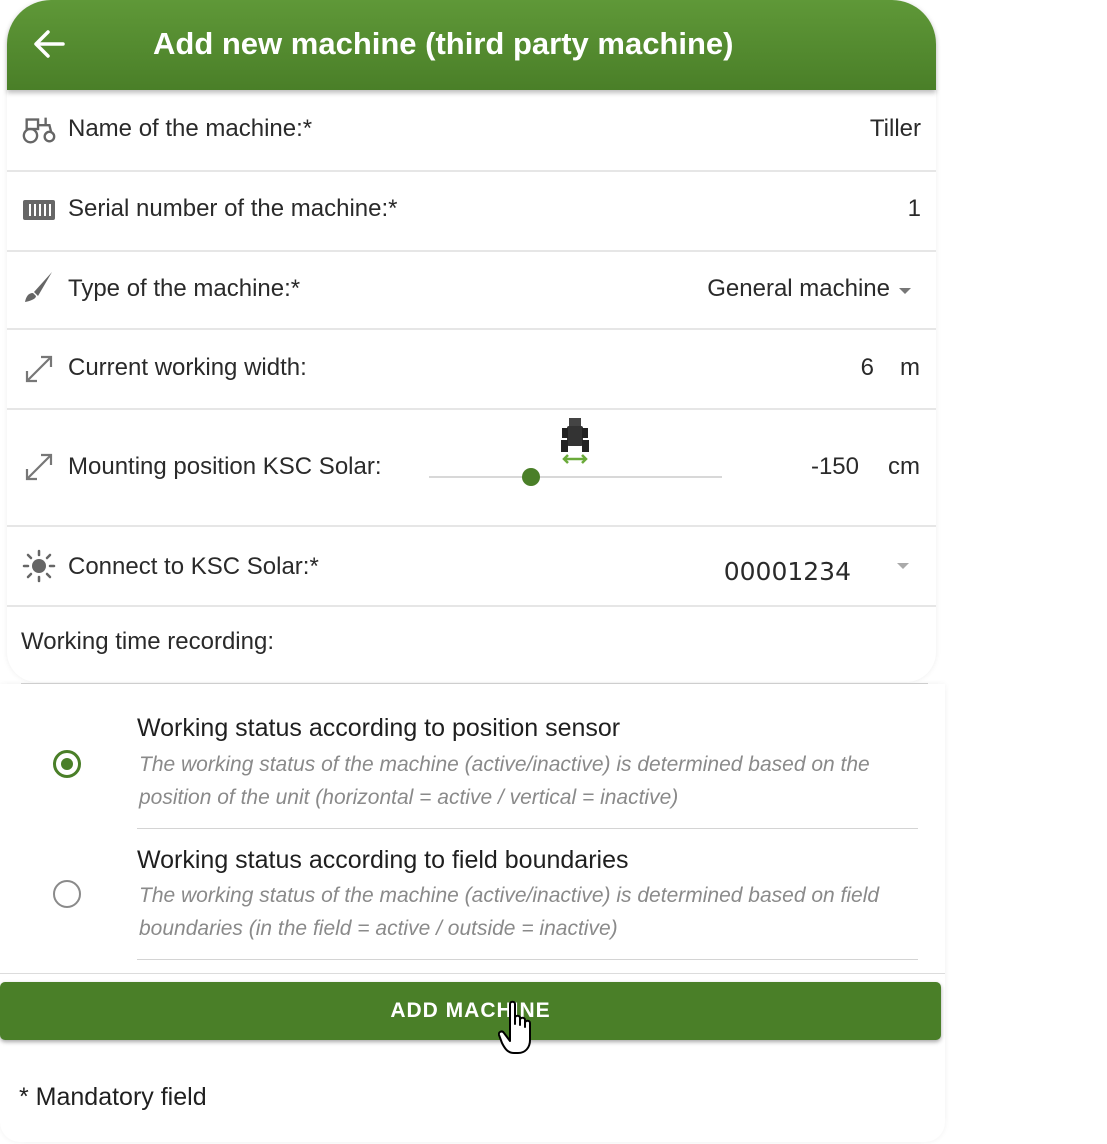 This screenshot has height=1144, width=1107. What do you see at coordinates (470, 1011) in the screenshot?
I see `add-machine-button: ADD MACHINE` at bounding box center [470, 1011].